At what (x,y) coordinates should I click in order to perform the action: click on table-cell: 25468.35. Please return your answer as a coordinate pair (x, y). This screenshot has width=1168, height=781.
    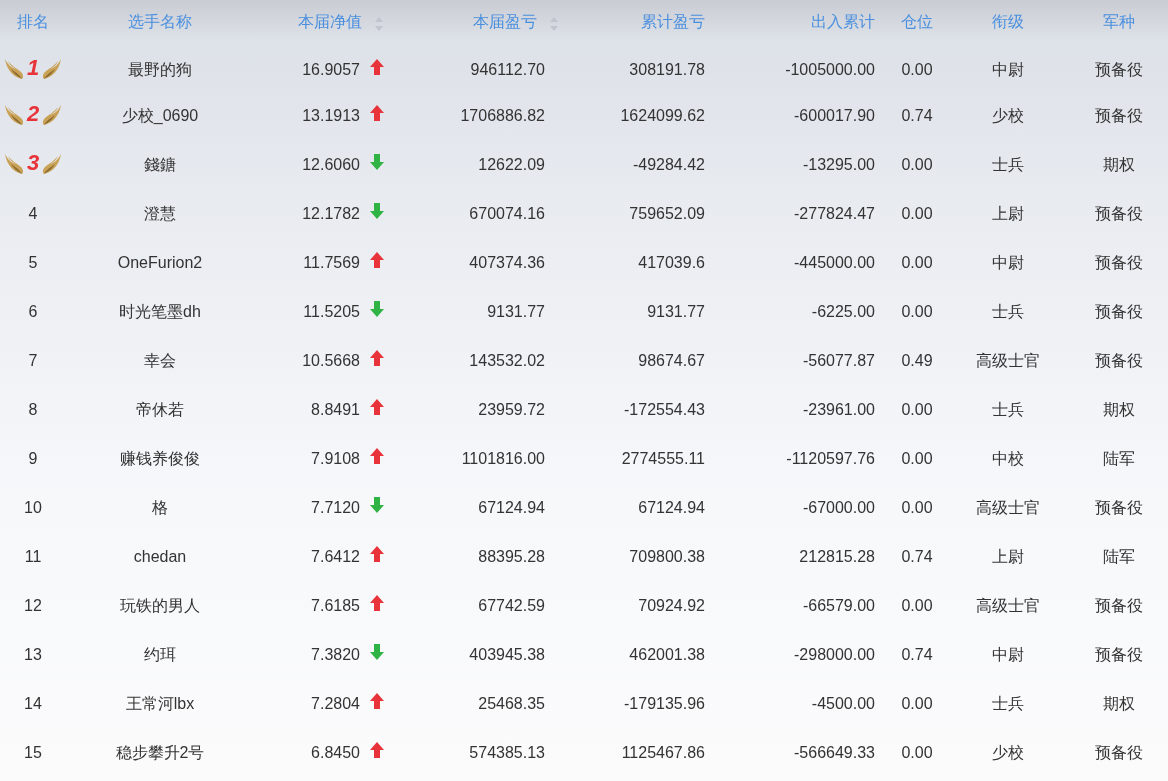
    Looking at the image, I should click on (511, 703).